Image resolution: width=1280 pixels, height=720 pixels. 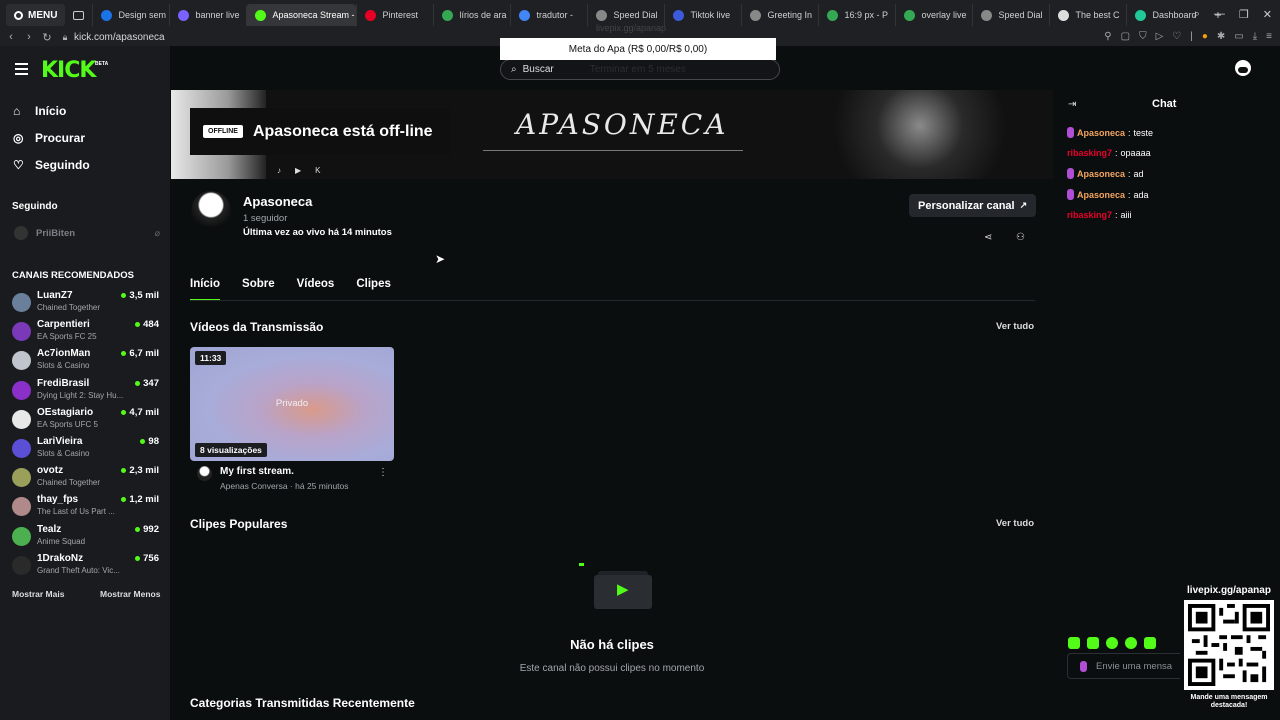 What do you see at coordinates (87, 303) in the screenshot?
I see `recommended-channel: LuanZ7 Chained Together 3,5 mil` at bounding box center [87, 303].